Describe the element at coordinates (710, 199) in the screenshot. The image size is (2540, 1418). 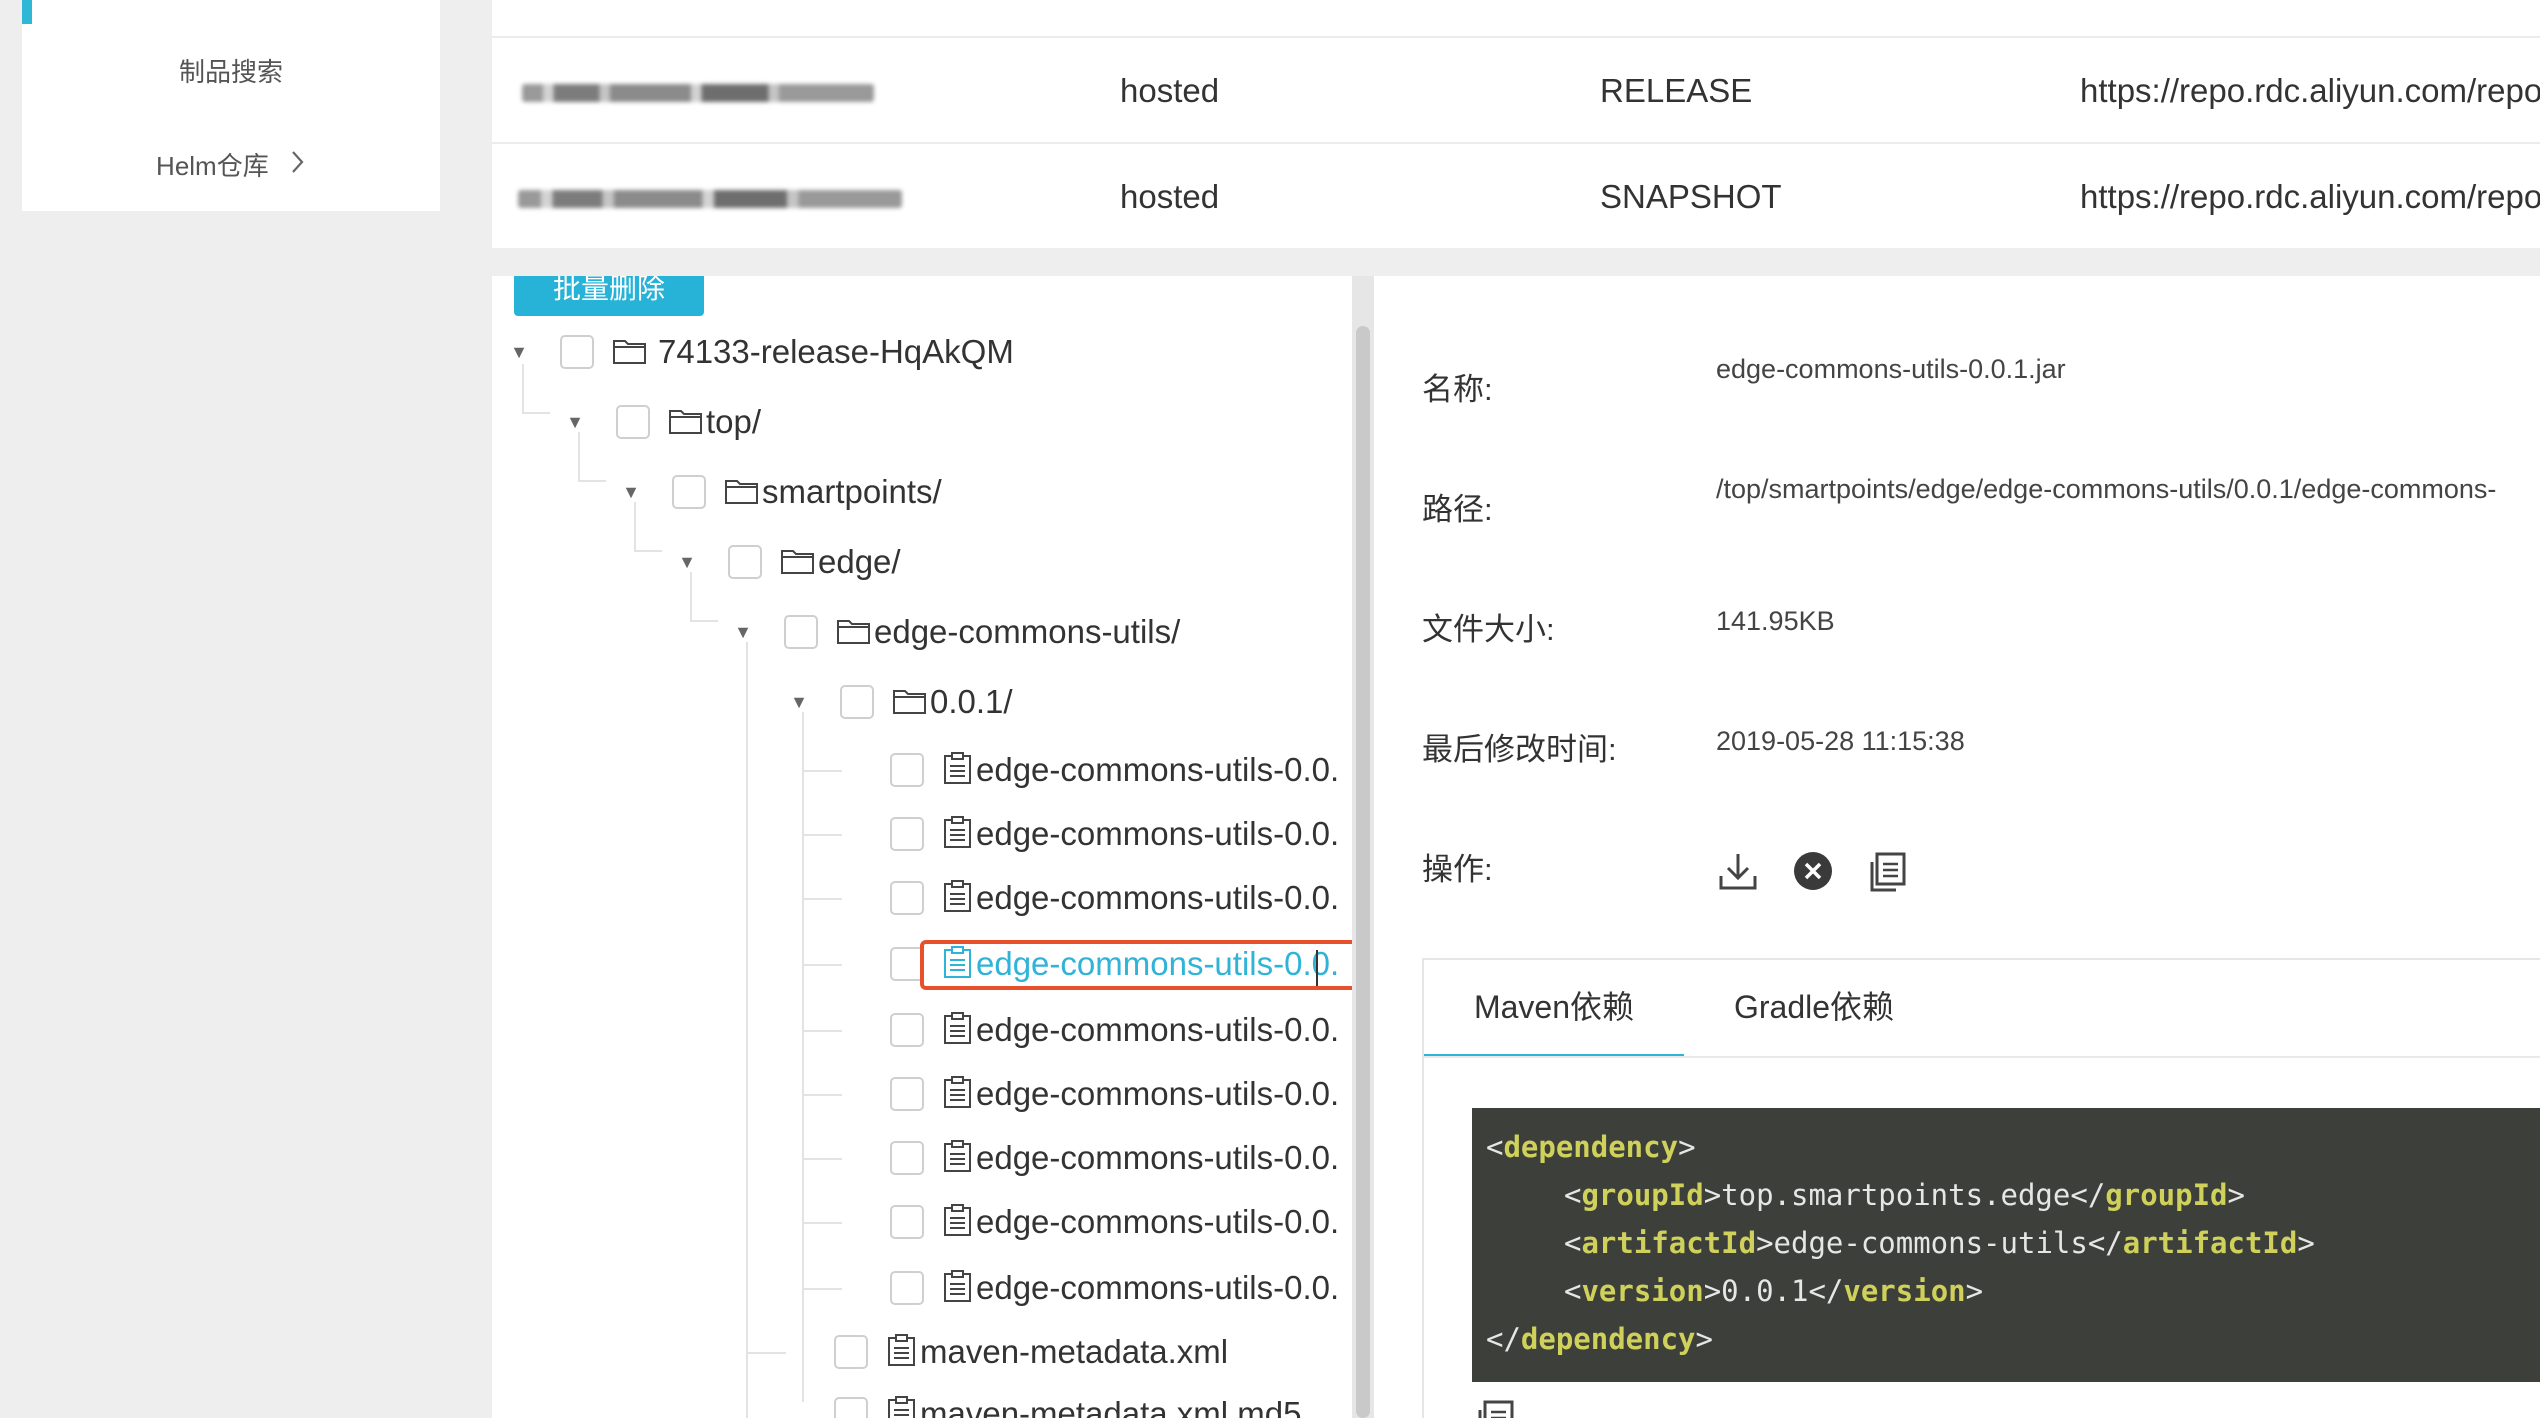
I see `repo-name-redacted` at that location.